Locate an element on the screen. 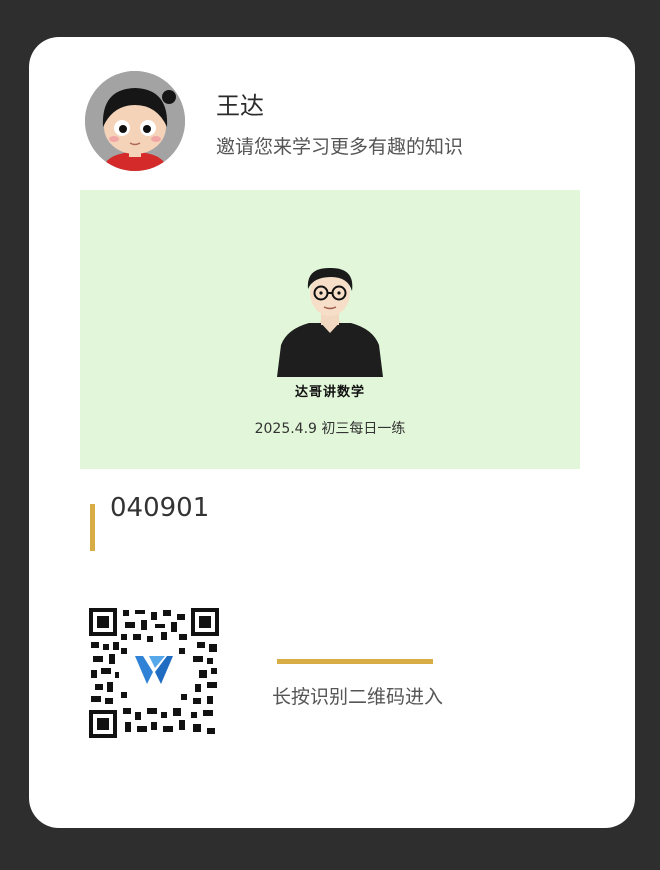 The width and height of the screenshot is (660, 870). cartoon-girl-avatar-icon is located at coordinates (135, 121).